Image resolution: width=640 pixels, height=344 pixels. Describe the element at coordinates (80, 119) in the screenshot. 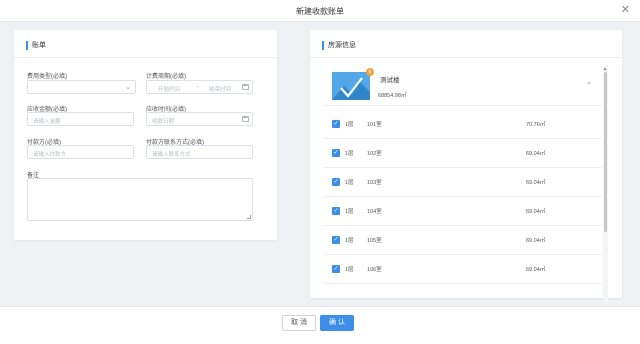

I see `amount-input: 请输入金额` at that location.